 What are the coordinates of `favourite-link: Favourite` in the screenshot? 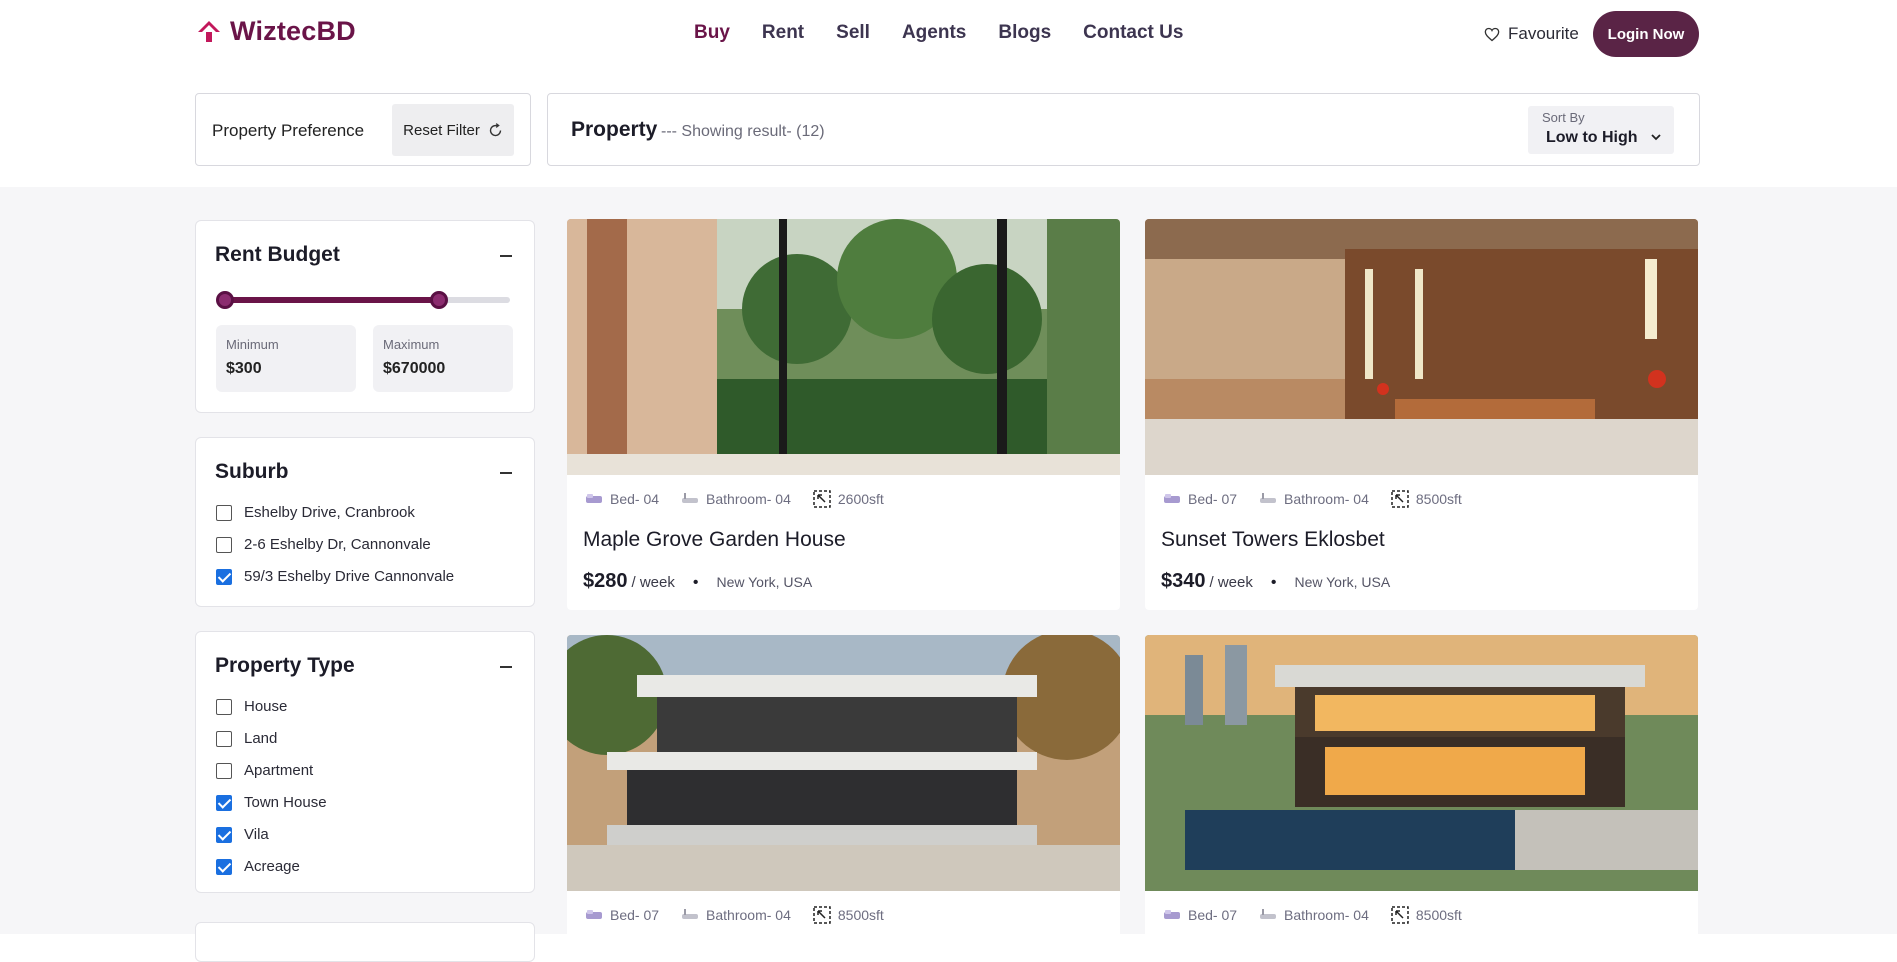 It's located at (1531, 34).